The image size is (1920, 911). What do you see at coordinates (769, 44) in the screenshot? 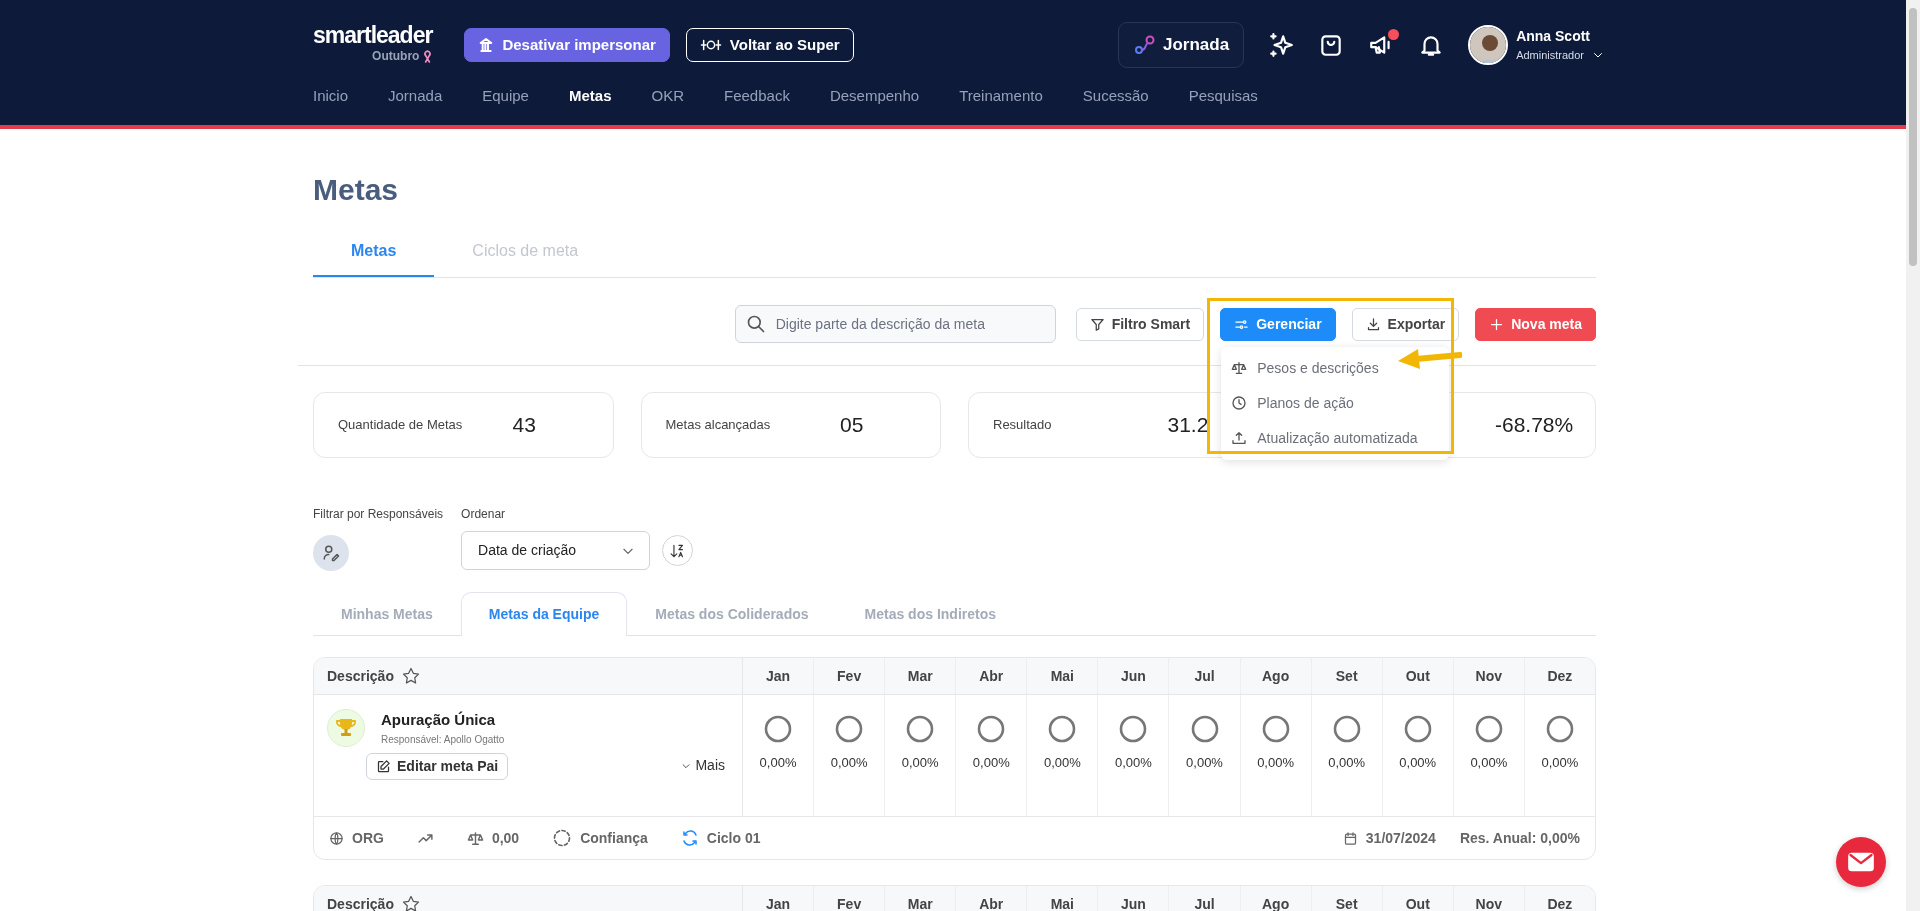
I see `header-button: Voltar ao Super` at bounding box center [769, 44].